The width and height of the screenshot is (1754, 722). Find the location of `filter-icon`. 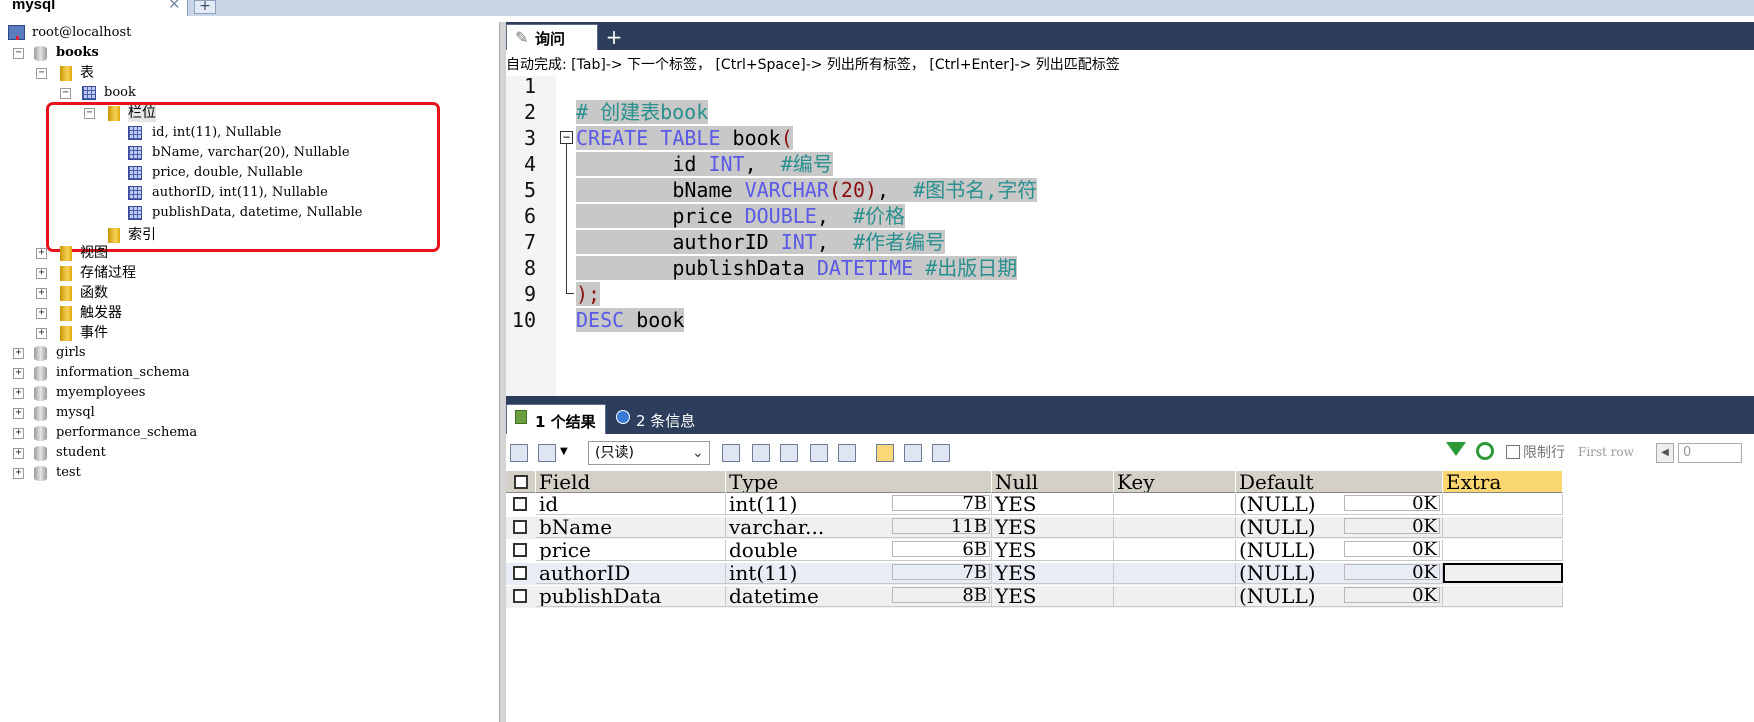

filter-icon is located at coordinates (1456, 449).